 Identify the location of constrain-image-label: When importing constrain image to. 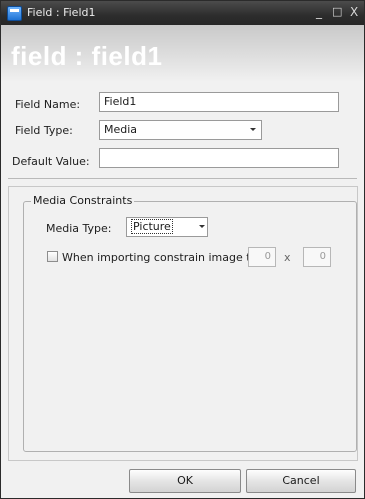
(160, 257).